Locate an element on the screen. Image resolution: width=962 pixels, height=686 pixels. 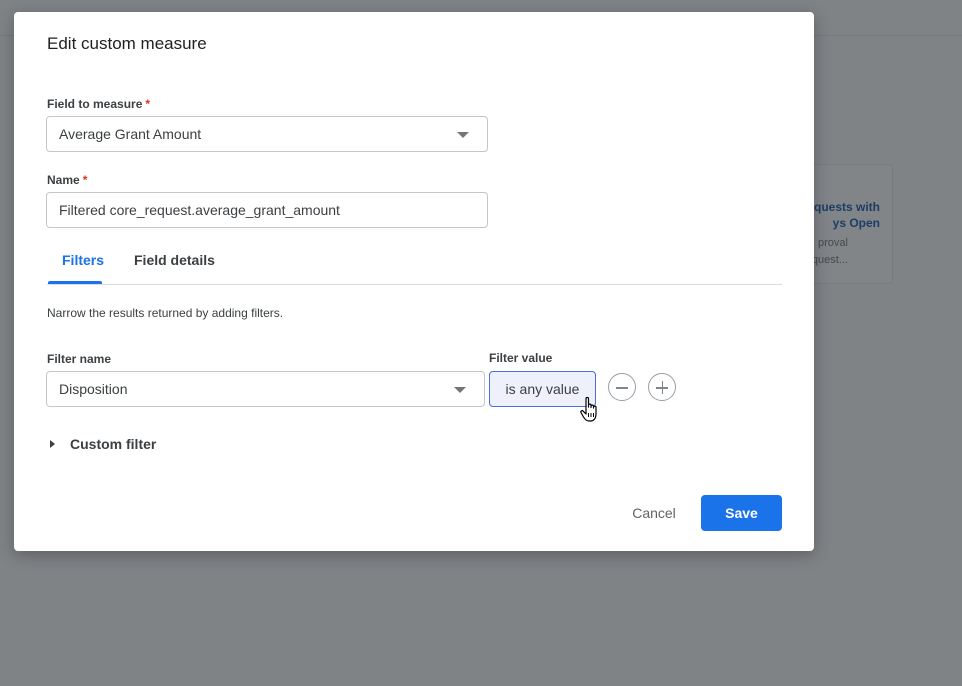
field-to-measure-label-text: Field to measure is located at coordinates (95, 104).